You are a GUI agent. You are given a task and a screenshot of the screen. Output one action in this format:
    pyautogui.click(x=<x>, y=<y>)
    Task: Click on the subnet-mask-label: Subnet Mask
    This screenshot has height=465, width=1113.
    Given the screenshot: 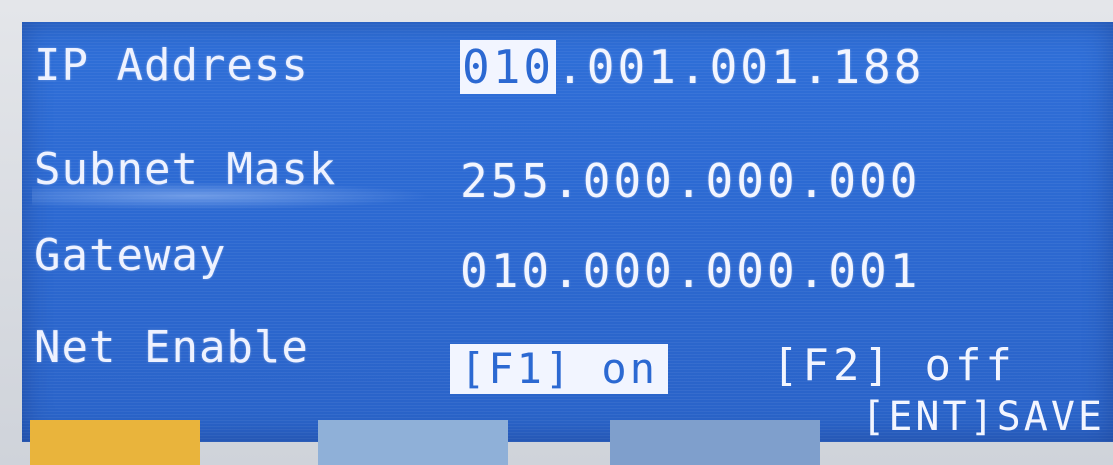 What is the action you would take?
    pyautogui.click(x=185, y=169)
    